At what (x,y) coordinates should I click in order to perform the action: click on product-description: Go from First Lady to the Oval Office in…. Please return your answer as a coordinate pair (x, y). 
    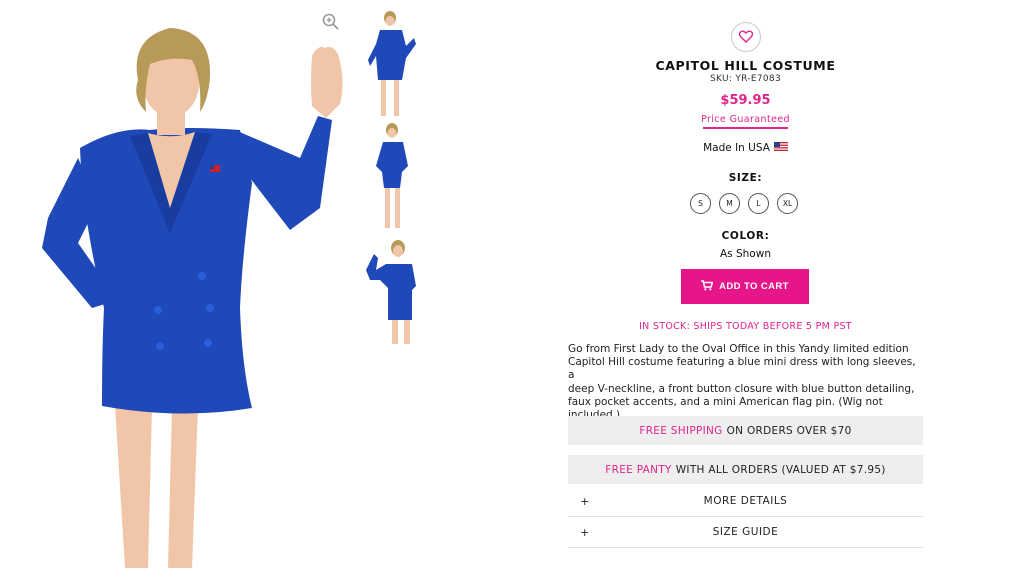
    Looking at the image, I should click on (745, 382).